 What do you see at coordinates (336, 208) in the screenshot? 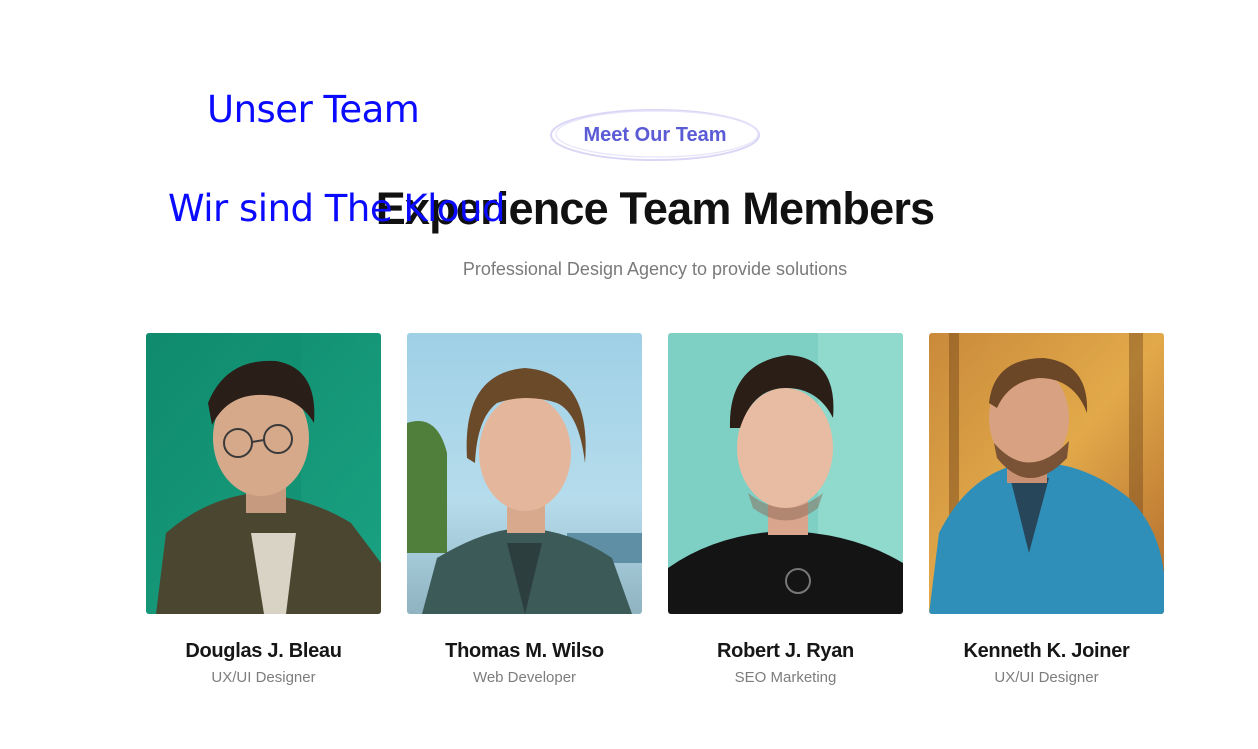
I see `overlay-heading-the-kloud: Wir sind The Kloud` at bounding box center [336, 208].